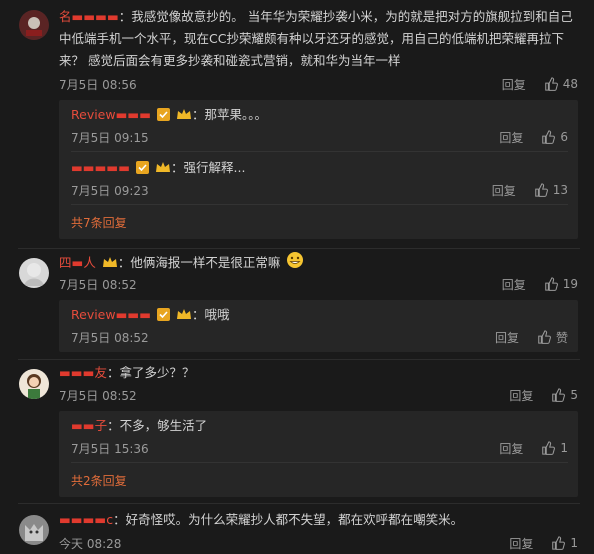  Describe the element at coordinates (127, 372) in the screenshot. I see `comment-text: ▬▬▬友：拿了多少？？` at that location.